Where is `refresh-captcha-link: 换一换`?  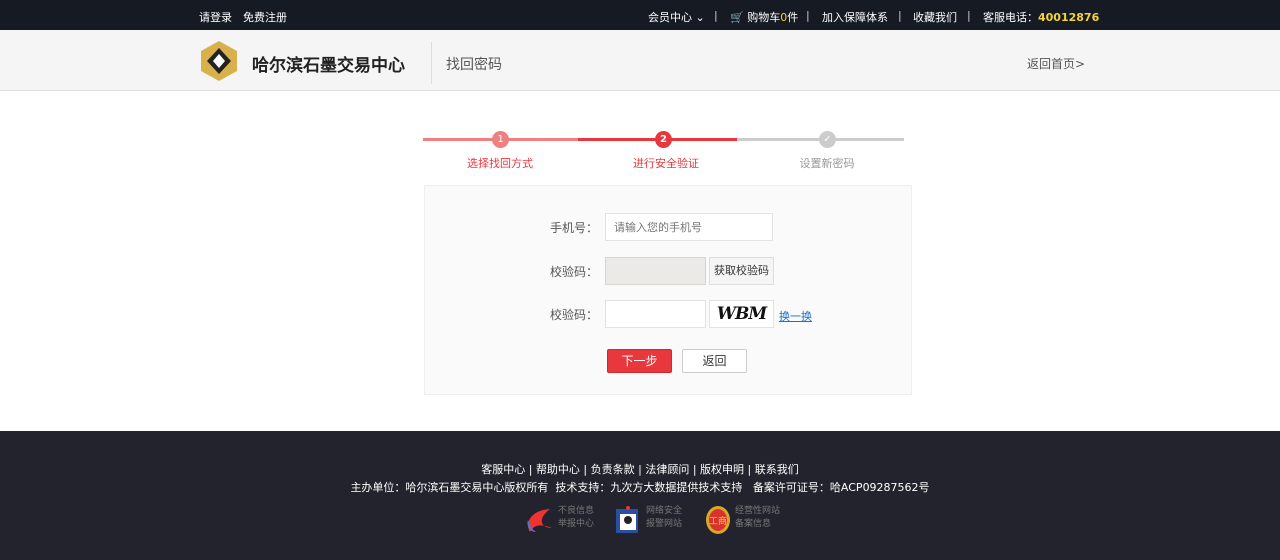 refresh-captcha-link: 换一换 is located at coordinates (795, 316).